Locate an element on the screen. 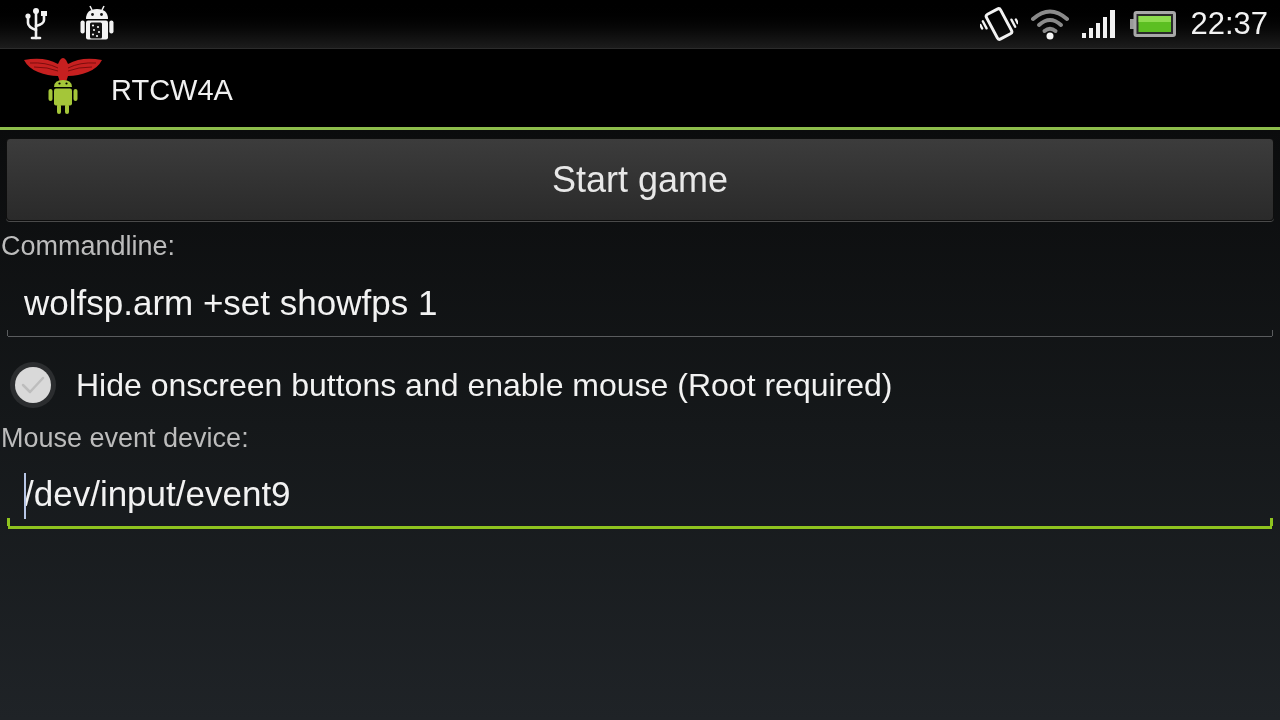 This screenshot has height=720, width=1280. battery-icon is located at coordinates (1153, 24).